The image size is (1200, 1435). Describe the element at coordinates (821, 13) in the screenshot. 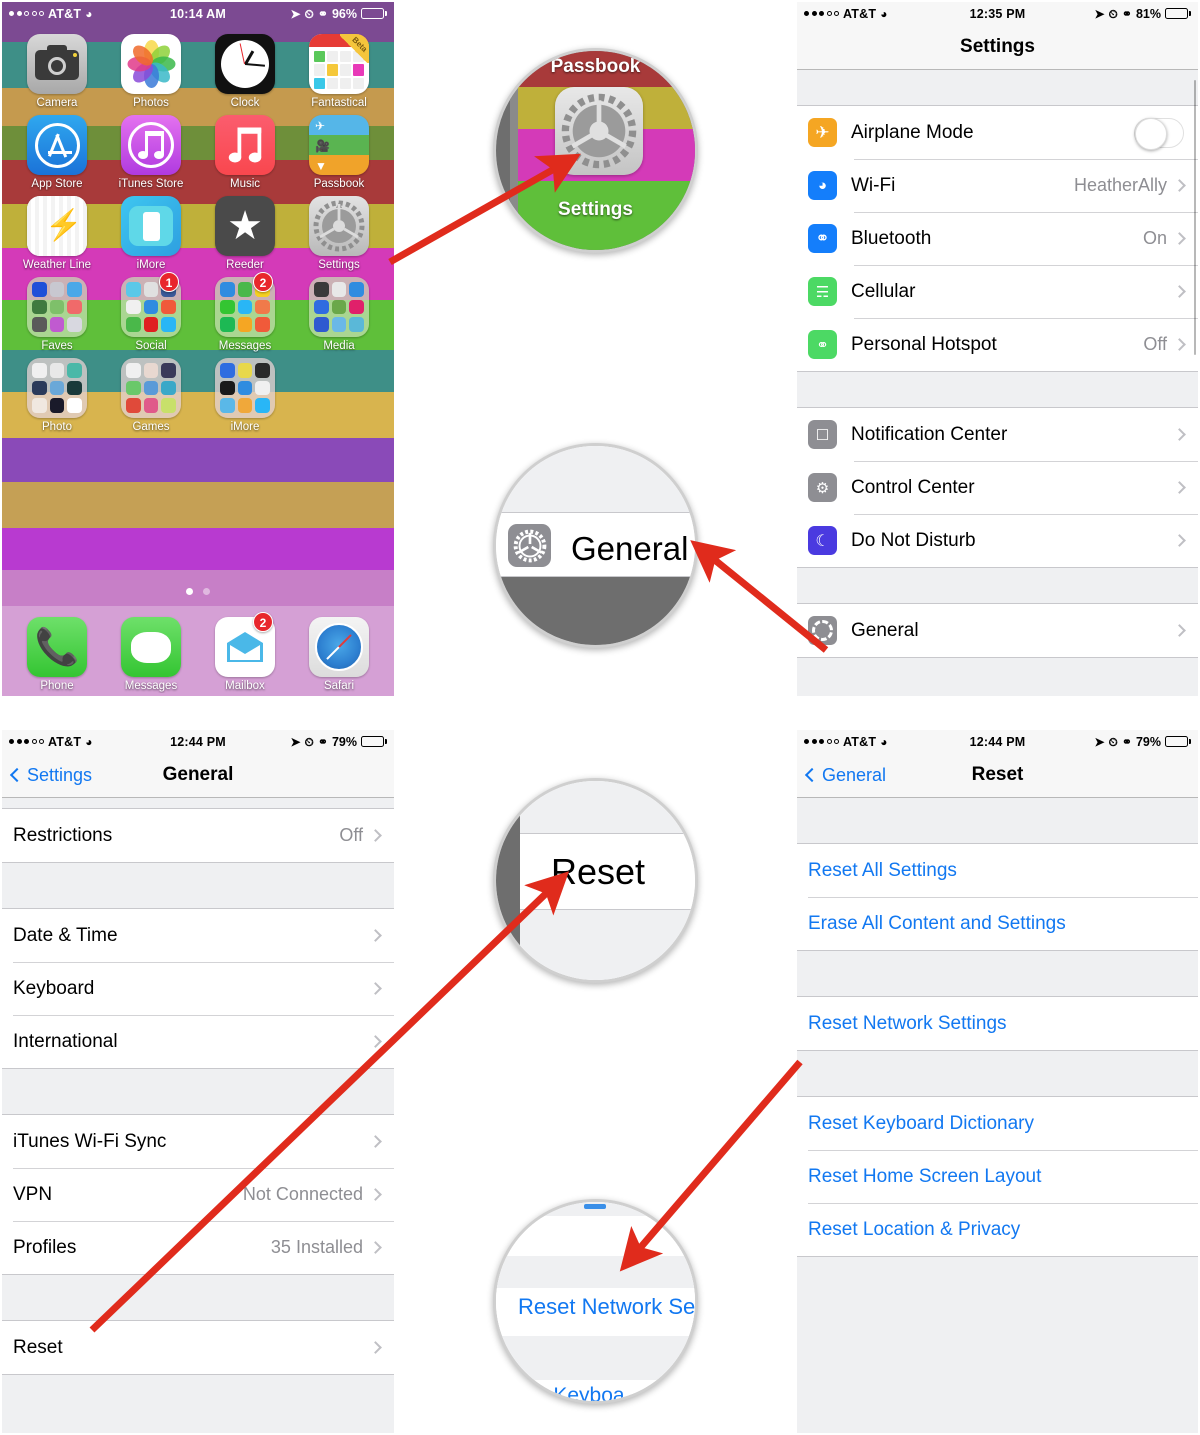

I see `signal-strength-icon` at that location.